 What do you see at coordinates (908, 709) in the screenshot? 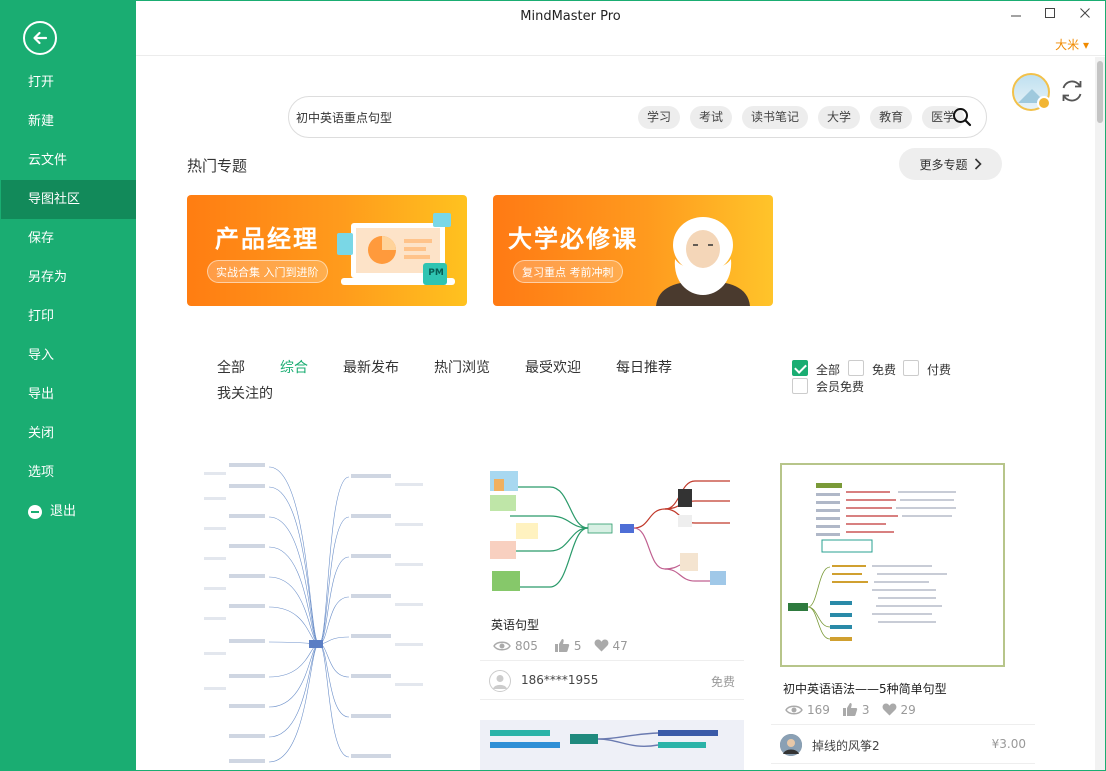
I see `favorite-count: 29` at bounding box center [908, 709].